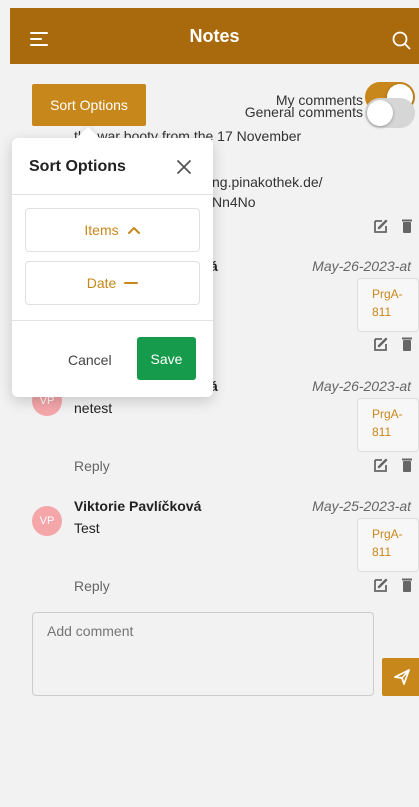 This screenshot has height=807, width=419. What do you see at coordinates (112, 230) in the screenshot?
I see `sort-by-items-button: Items` at bounding box center [112, 230].